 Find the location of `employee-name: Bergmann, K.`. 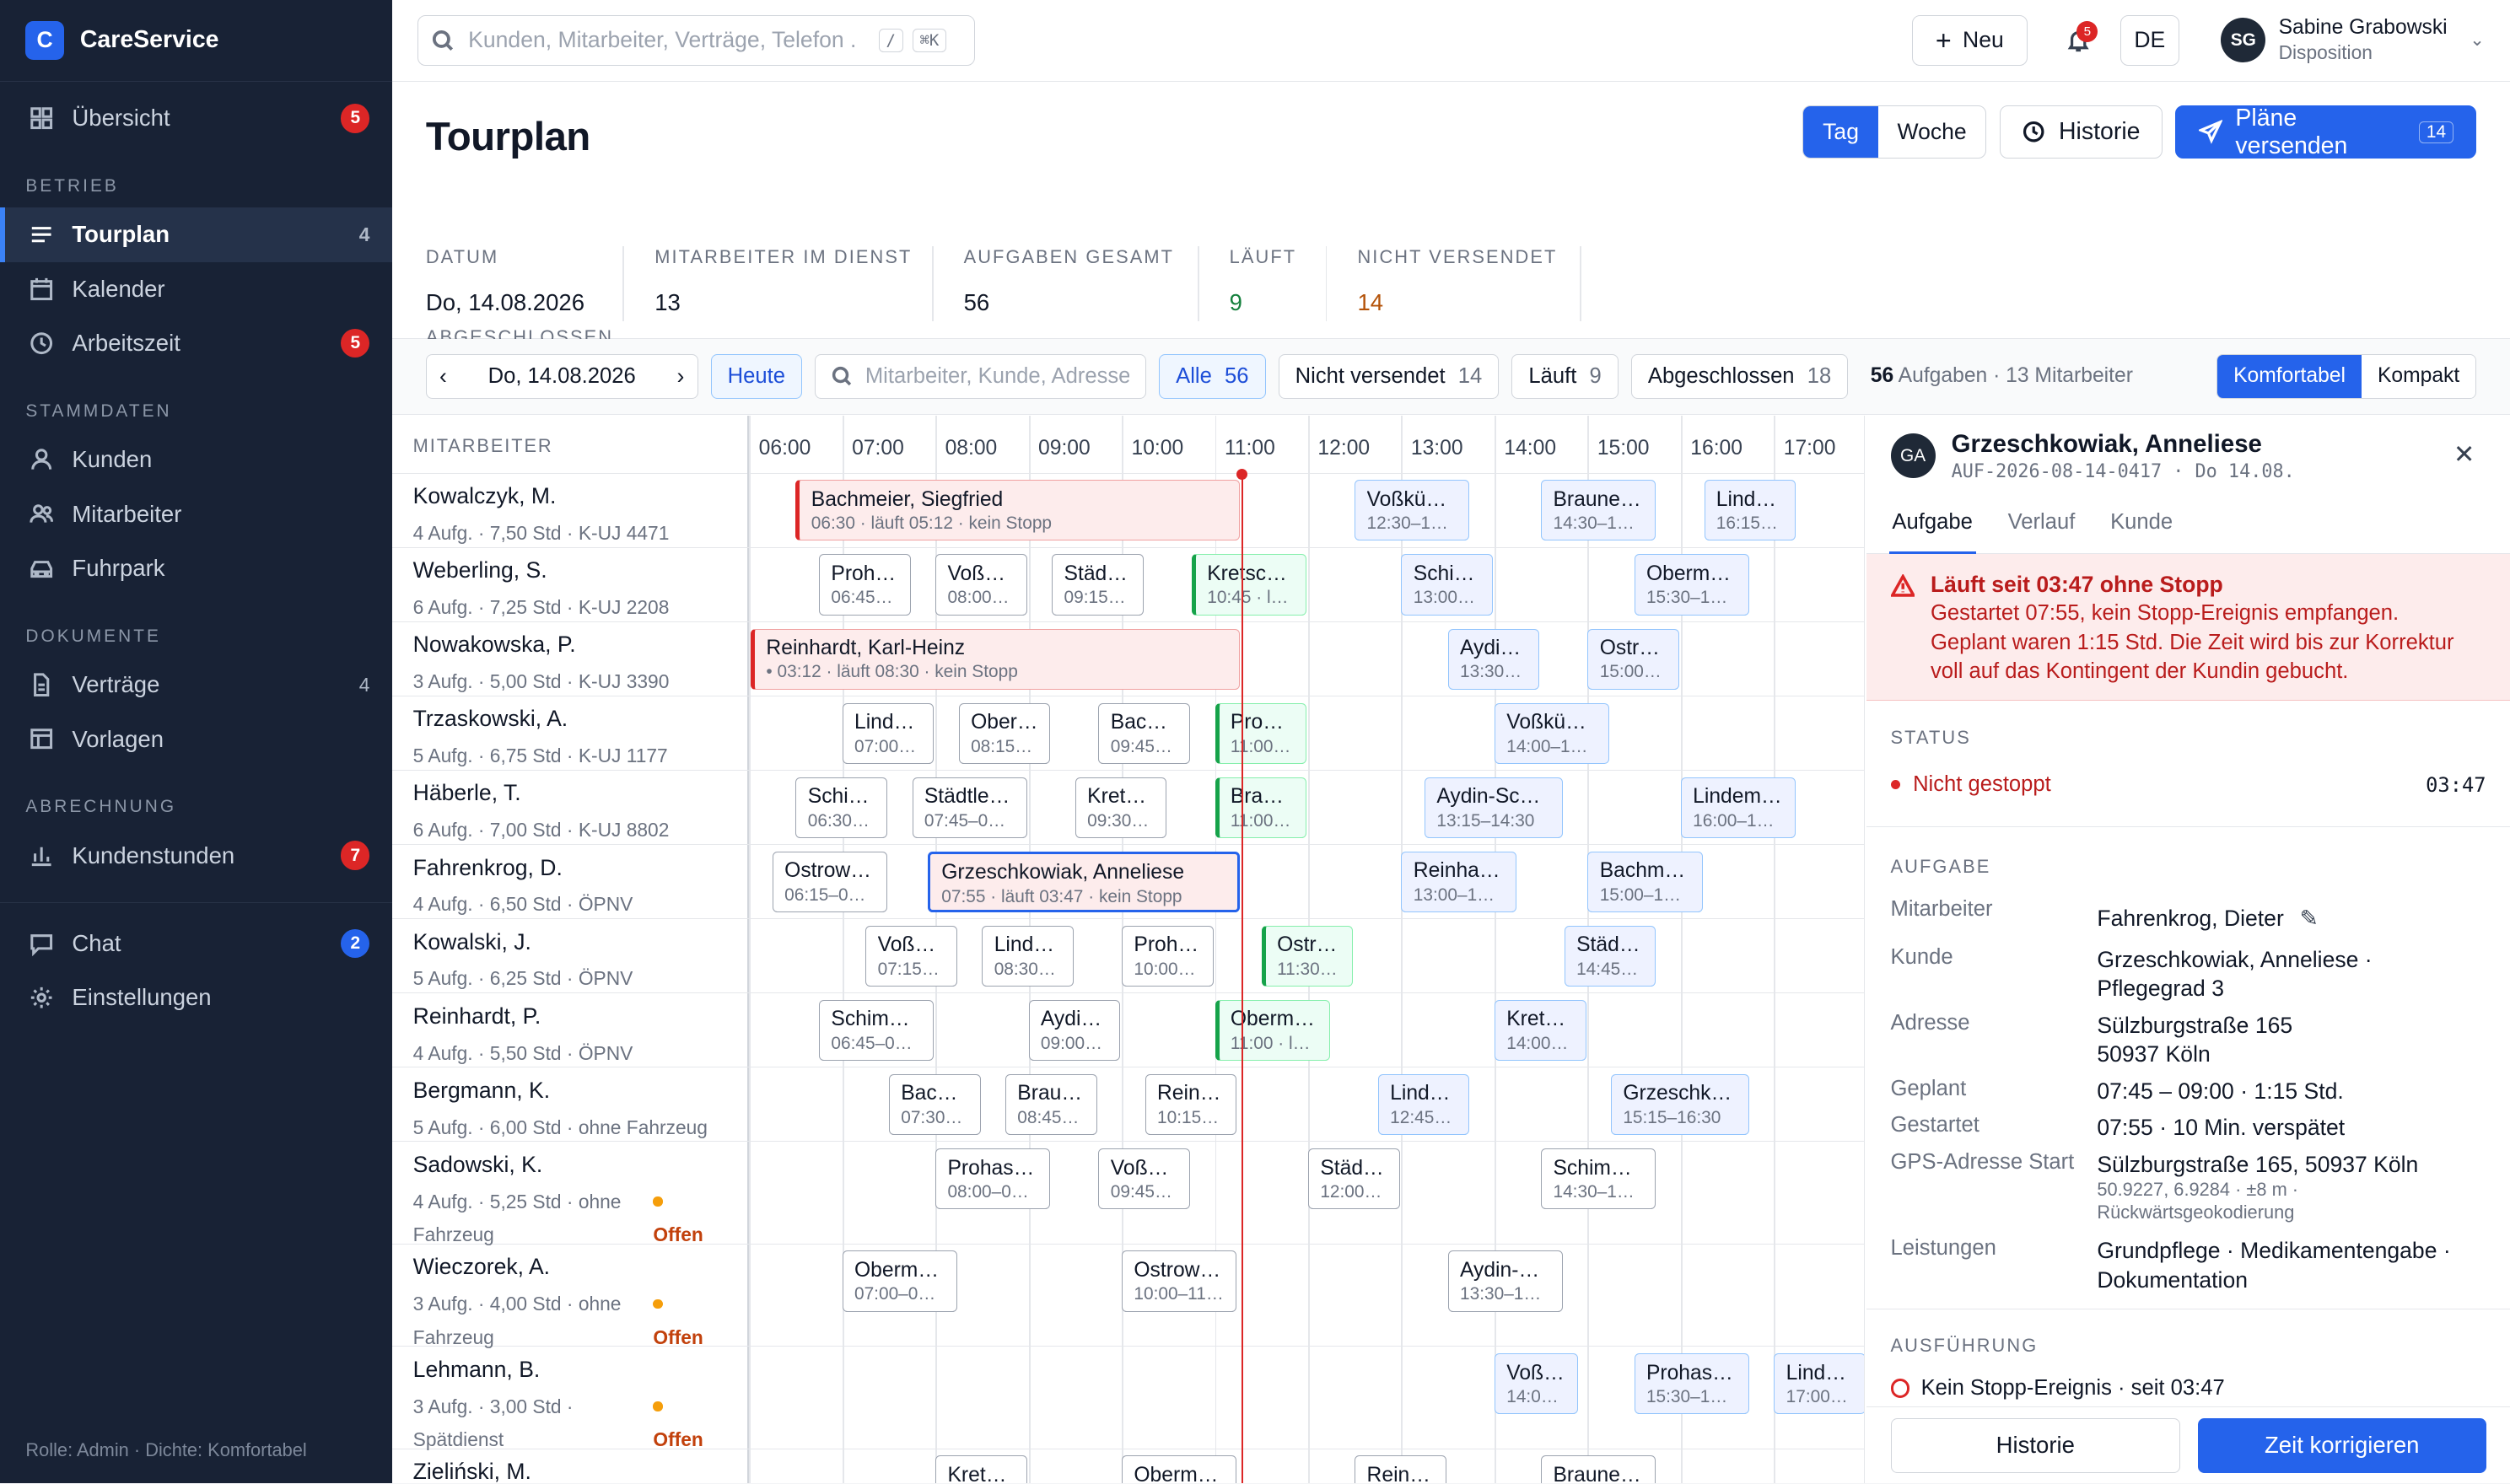

employee-name: Bergmann, K. is located at coordinates (481, 1091).